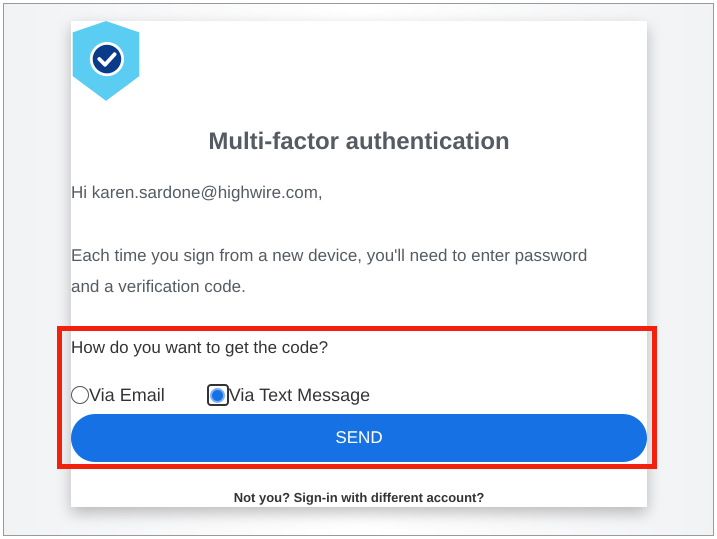 Image resolution: width=717 pixels, height=539 pixels. Describe the element at coordinates (359, 438) in the screenshot. I see `send-button: SEND` at that location.